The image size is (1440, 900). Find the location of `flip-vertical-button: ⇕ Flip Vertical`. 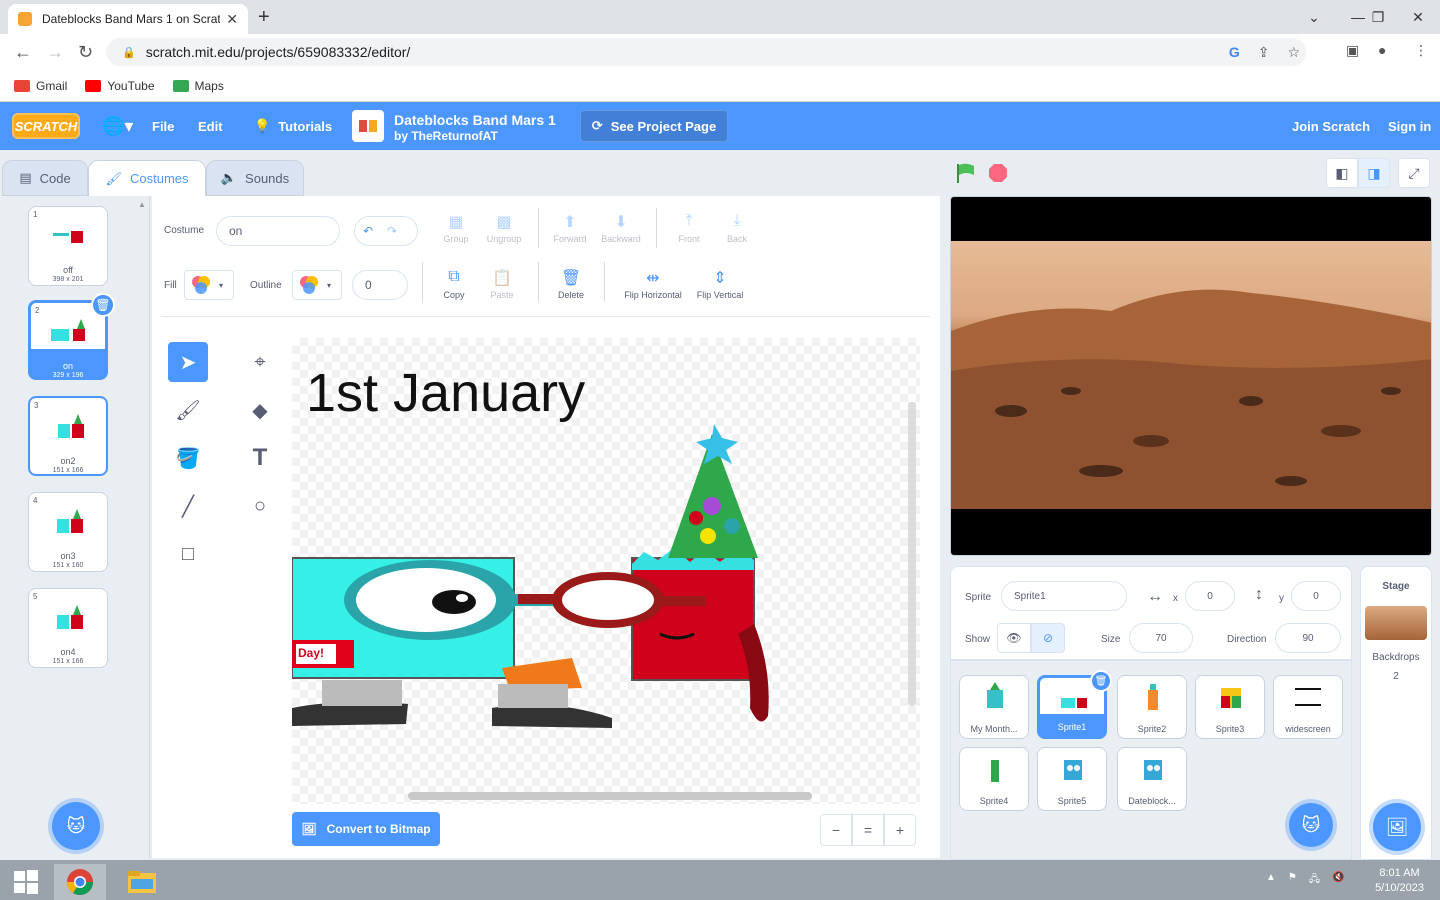

flip-vertical-button: ⇕ Flip Vertical is located at coordinates (720, 284).